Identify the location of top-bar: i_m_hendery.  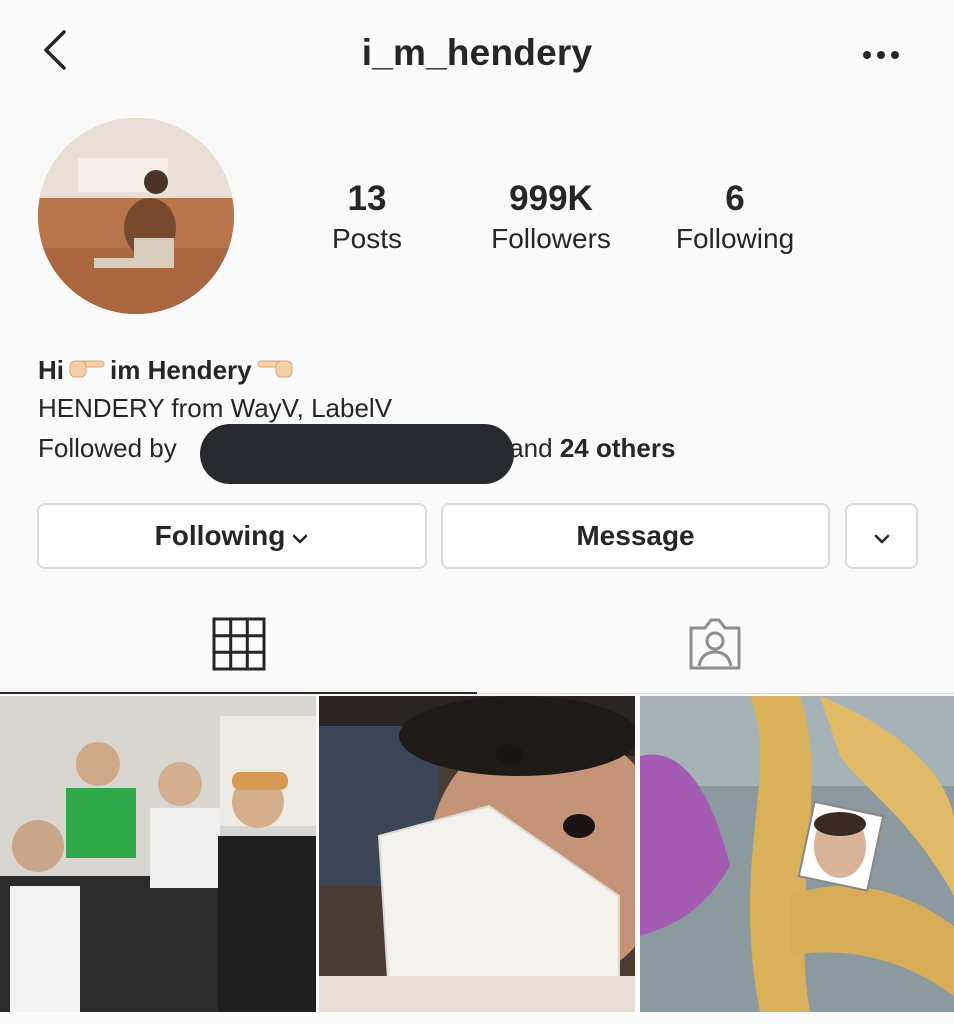
(477, 52).